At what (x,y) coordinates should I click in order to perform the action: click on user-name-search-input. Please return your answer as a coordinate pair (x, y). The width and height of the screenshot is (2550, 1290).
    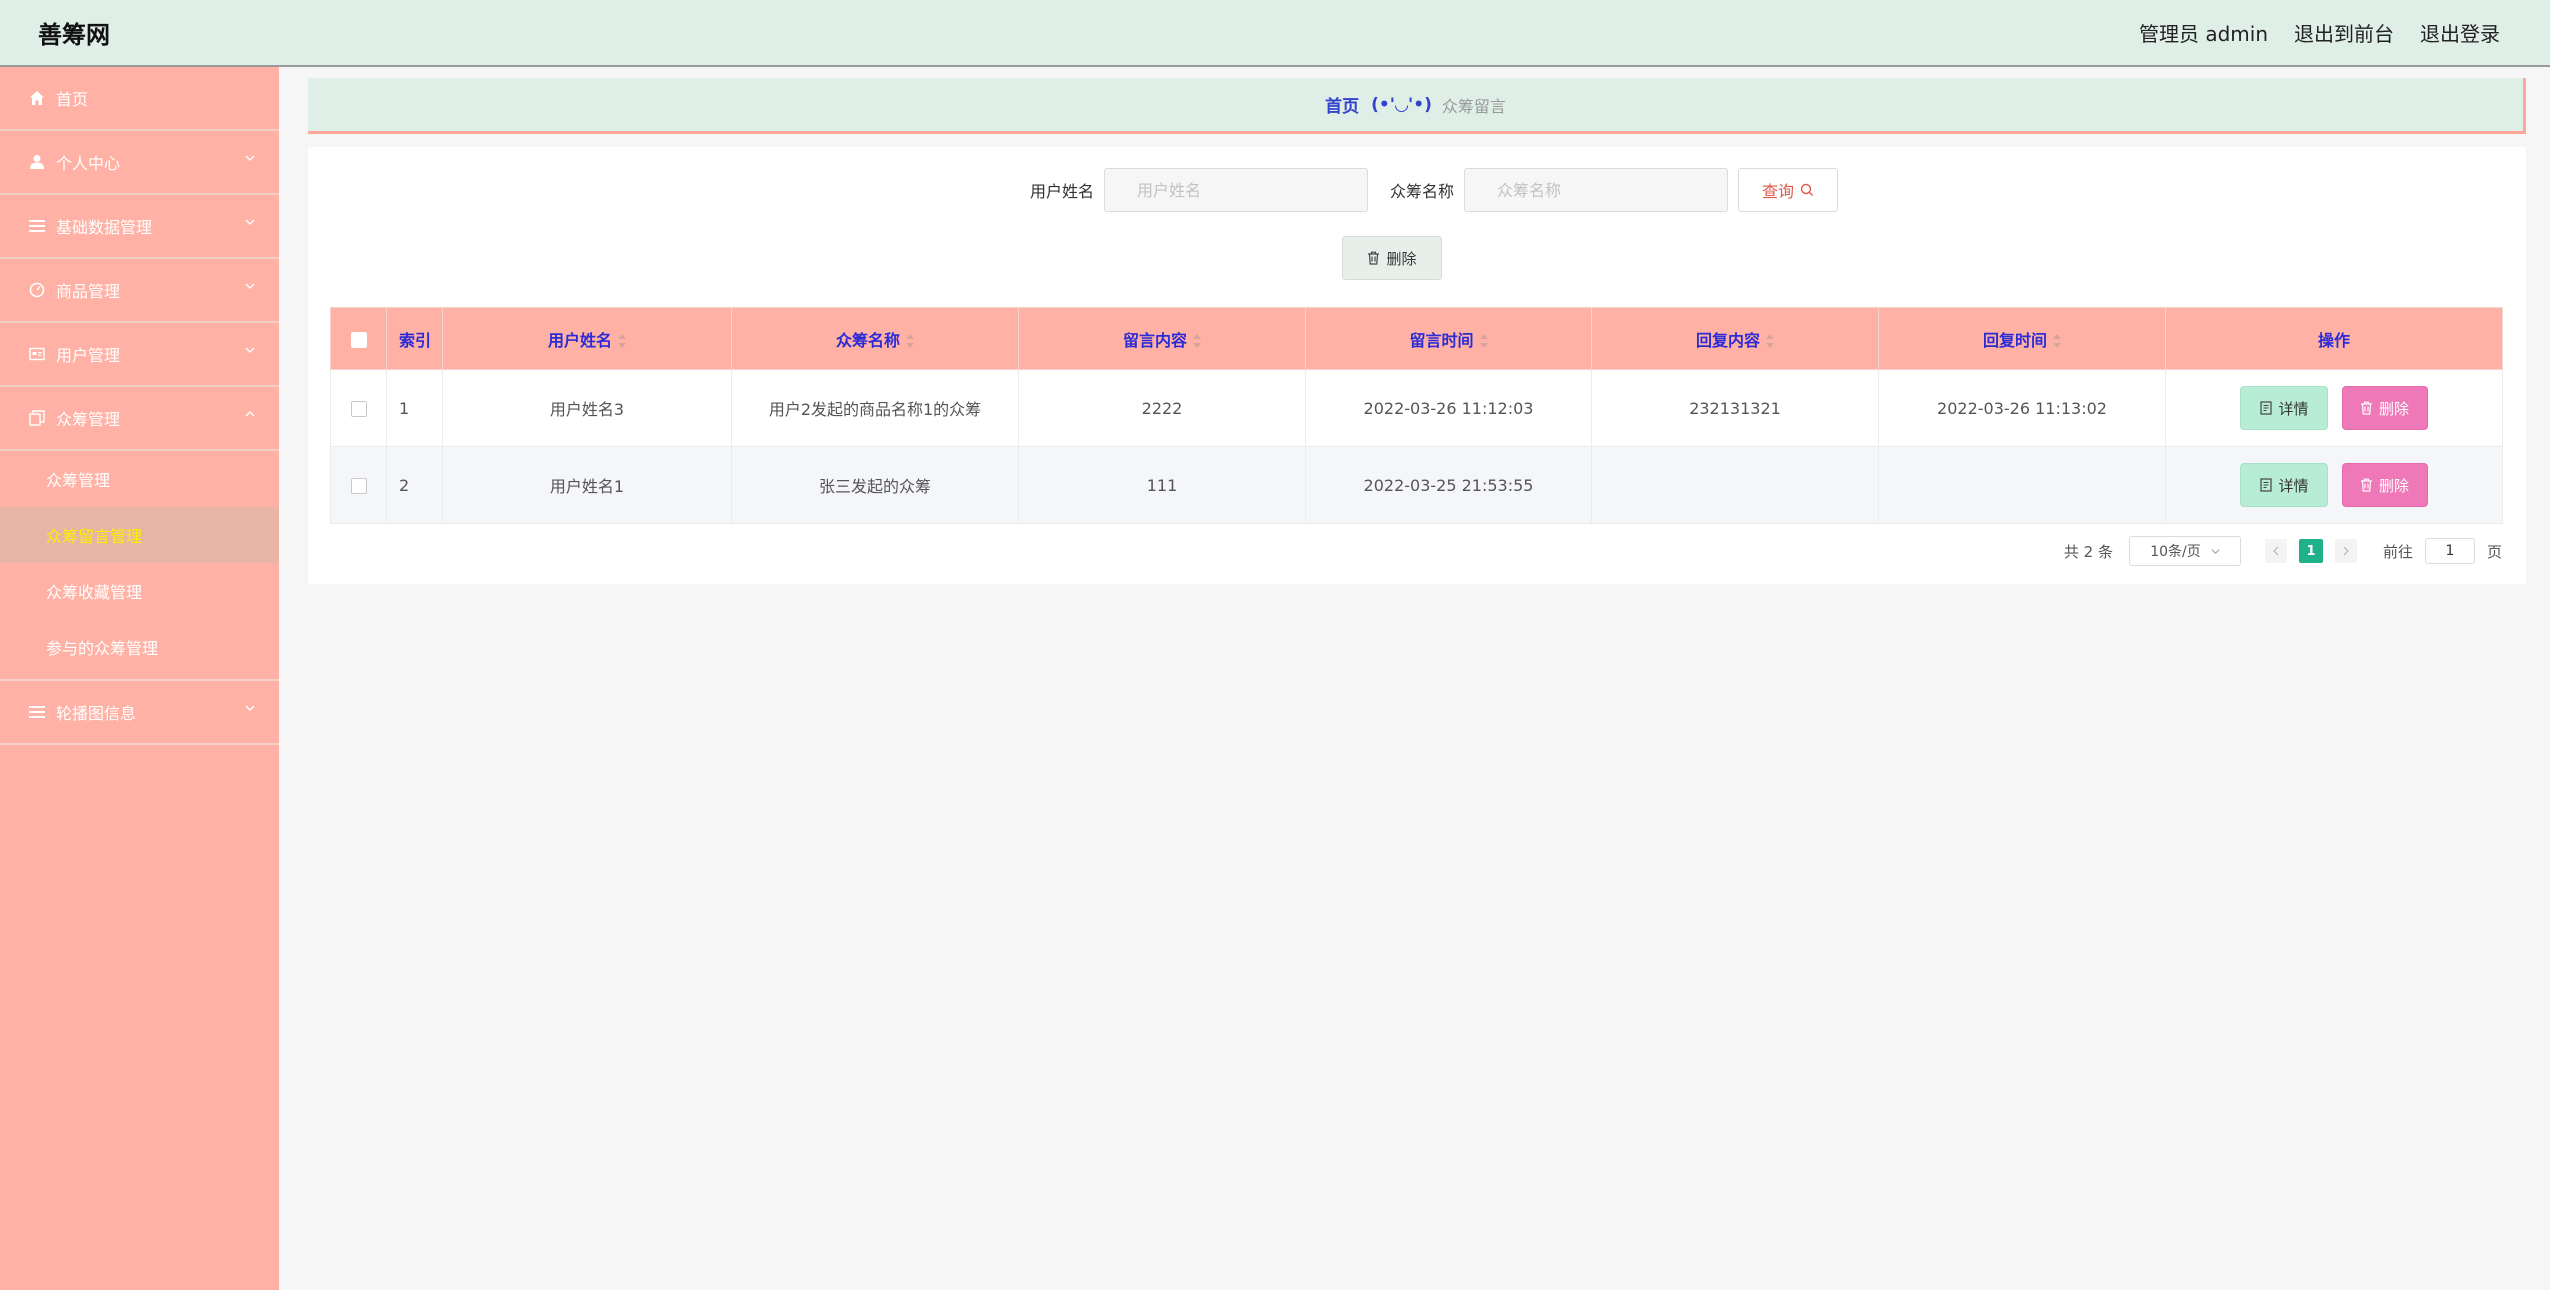
    Looking at the image, I should click on (1236, 190).